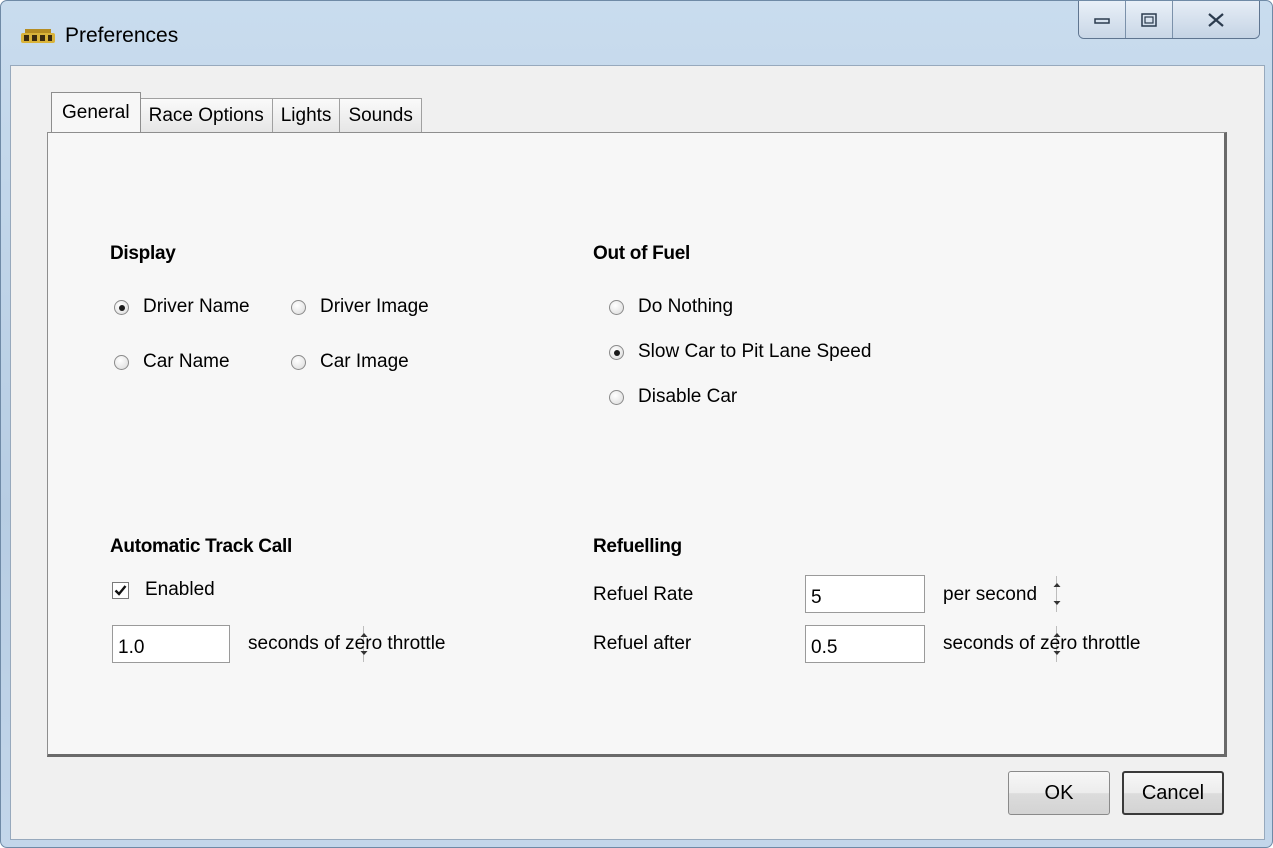 The width and height of the screenshot is (1273, 848). Describe the element at coordinates (364, 361) in the screenshot. I see `radio-label: Car Image` at that location.